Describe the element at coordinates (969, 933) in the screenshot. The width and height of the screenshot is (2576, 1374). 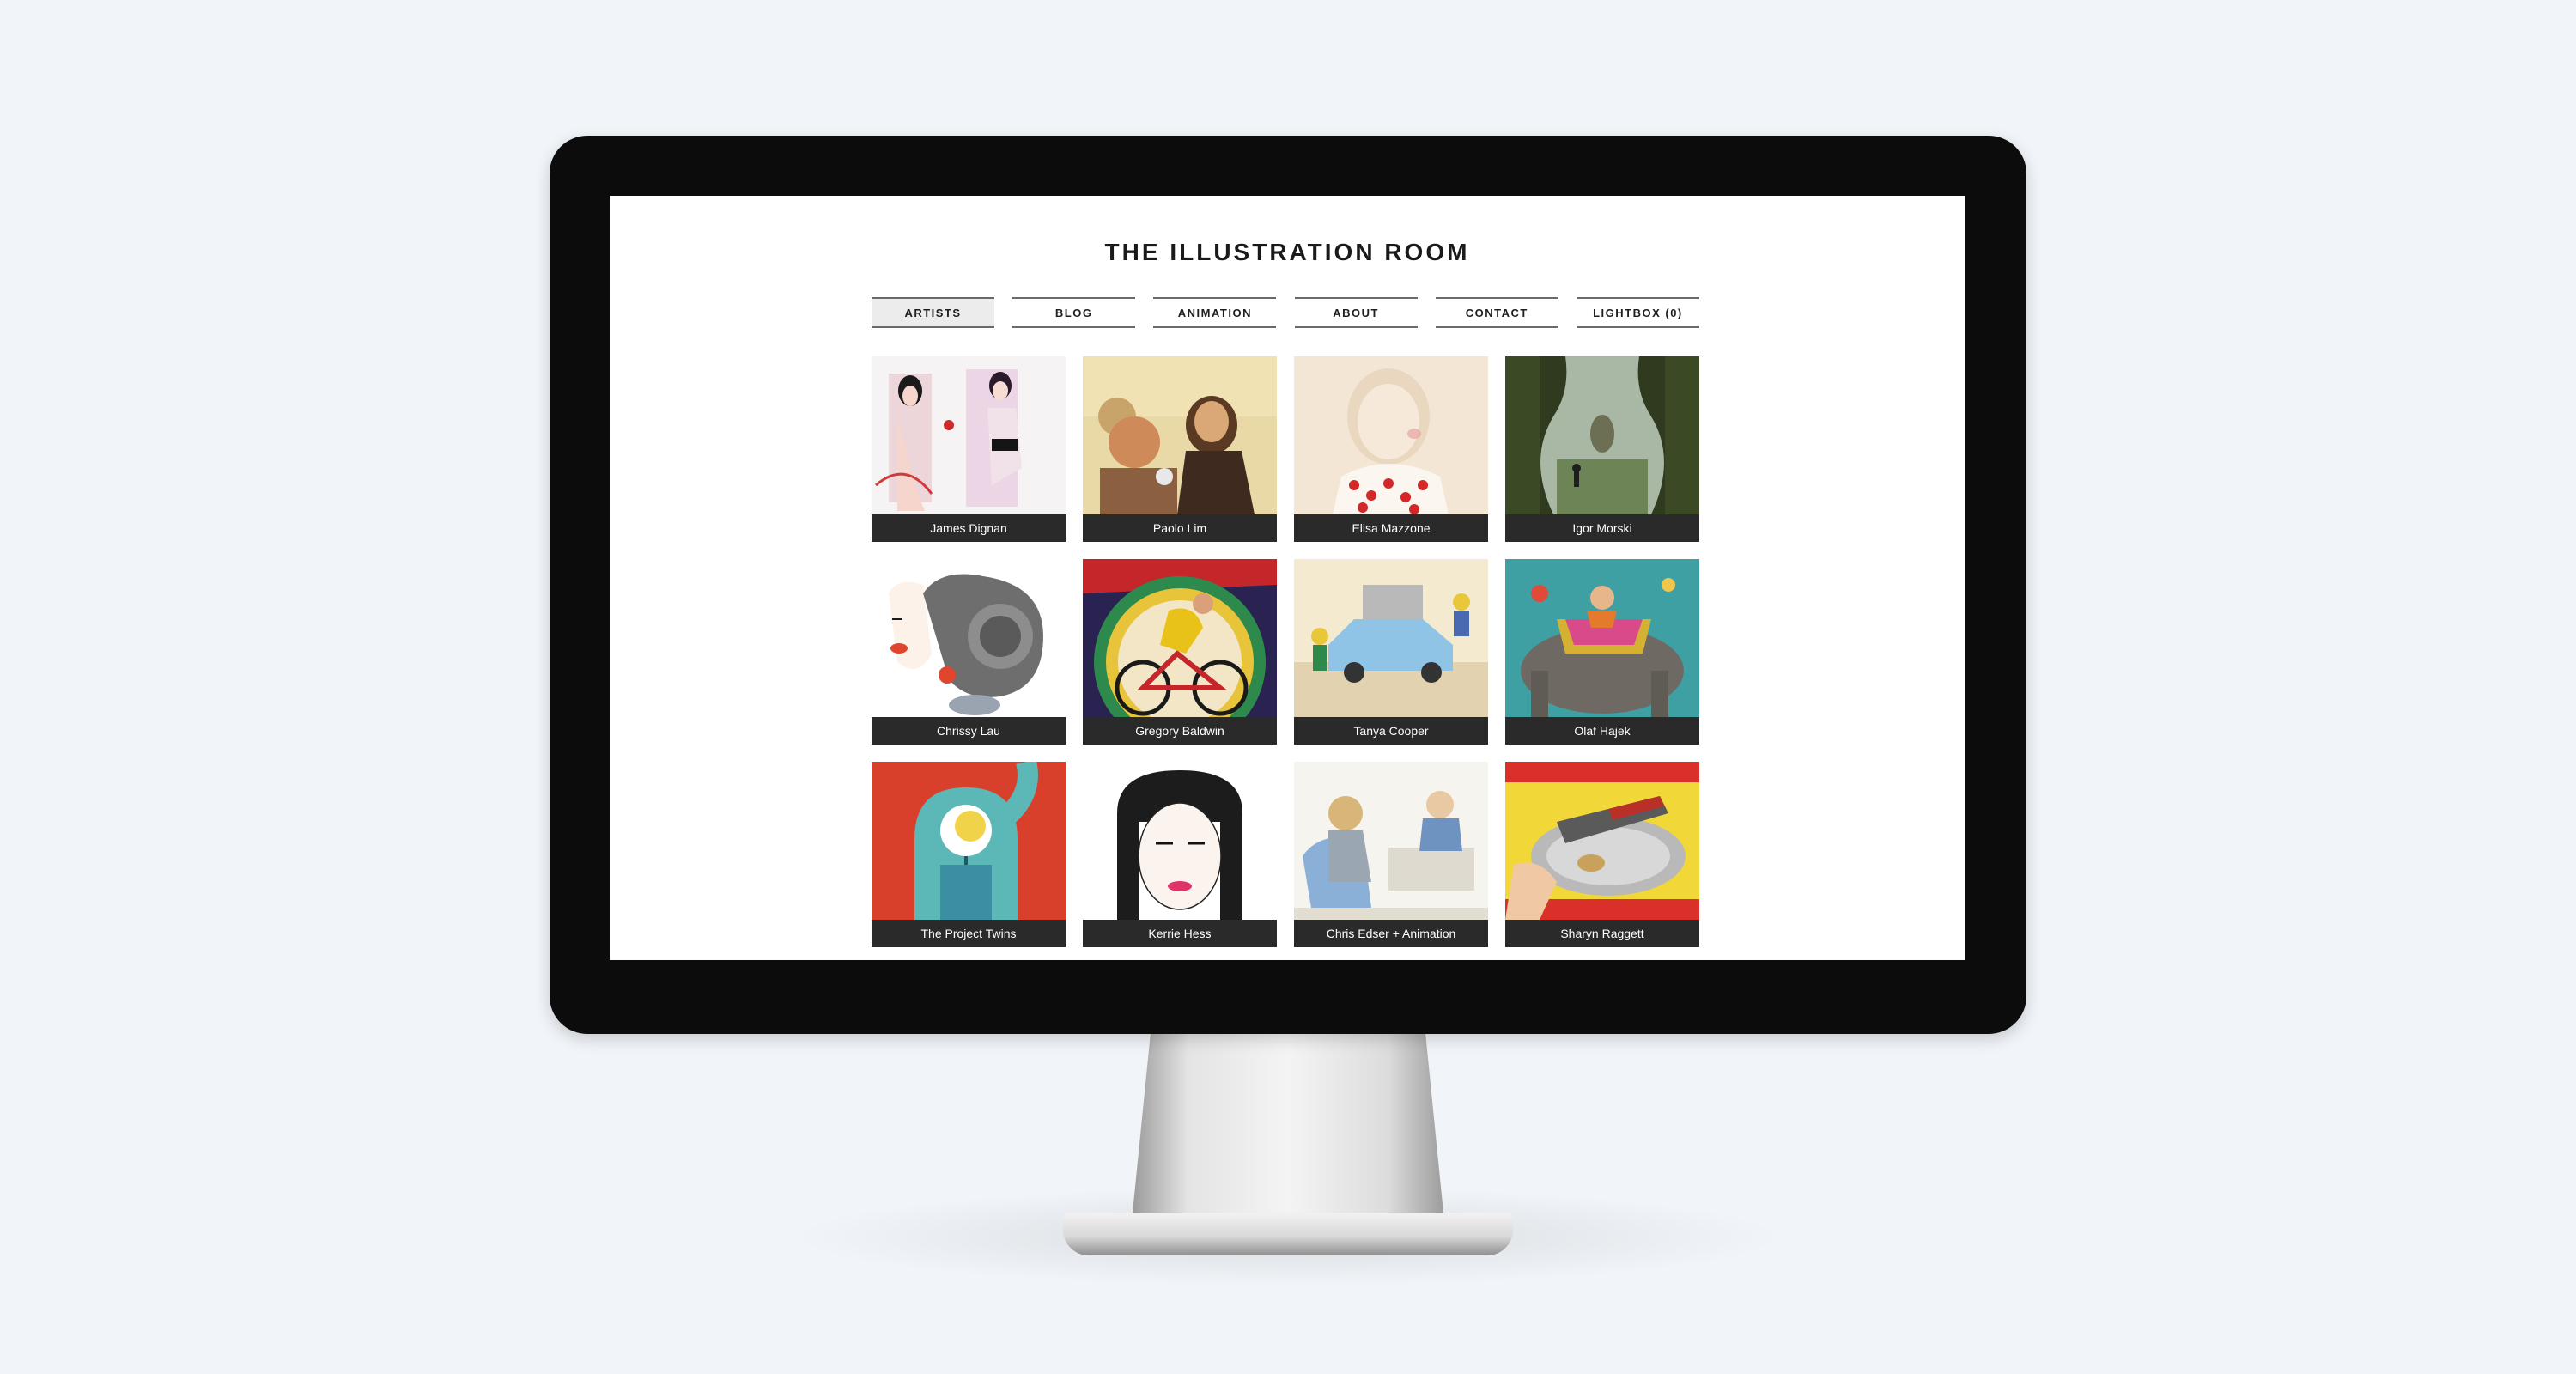
I see `artist-name: The Project Twins` at that location.